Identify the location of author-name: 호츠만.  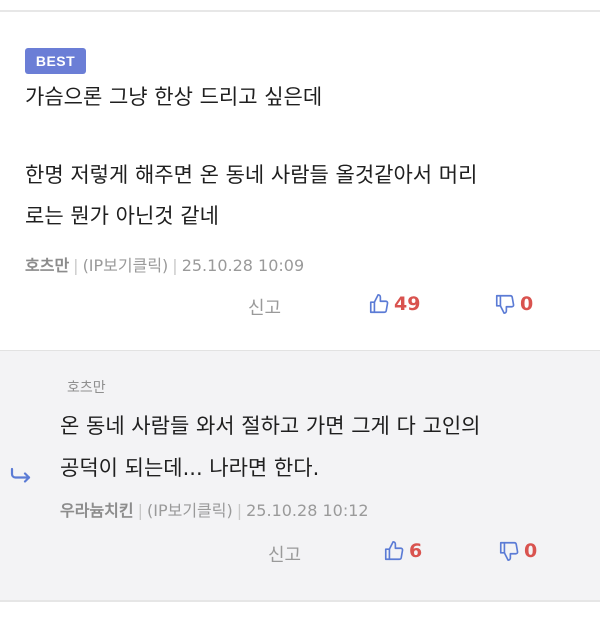
(47, 265).